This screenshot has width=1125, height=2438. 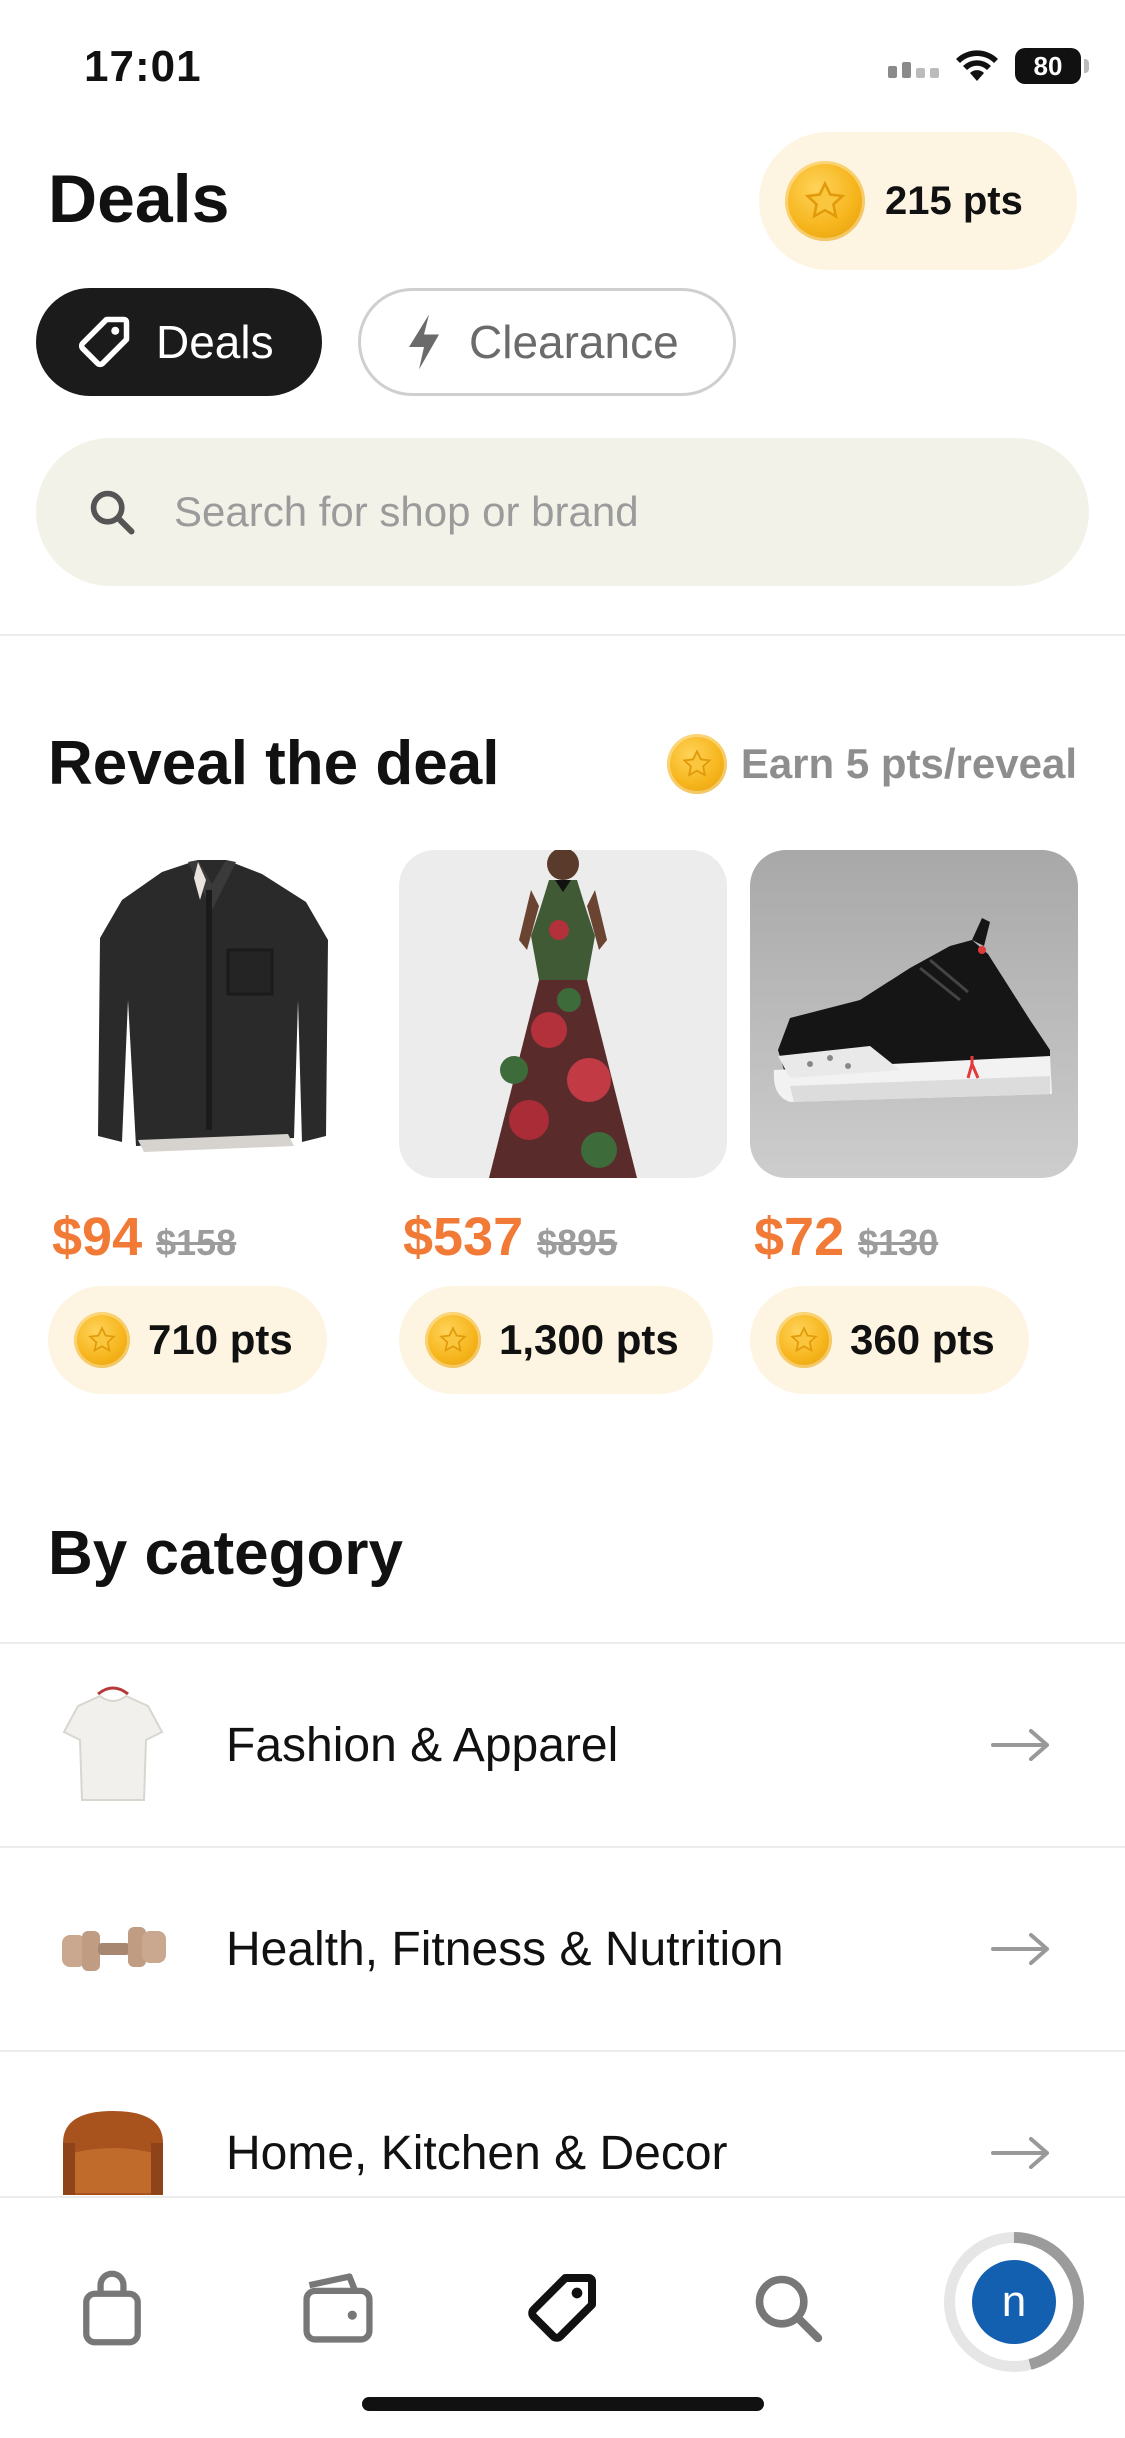 I want to click on status-time: 17:01, so click(x=143, y=66).